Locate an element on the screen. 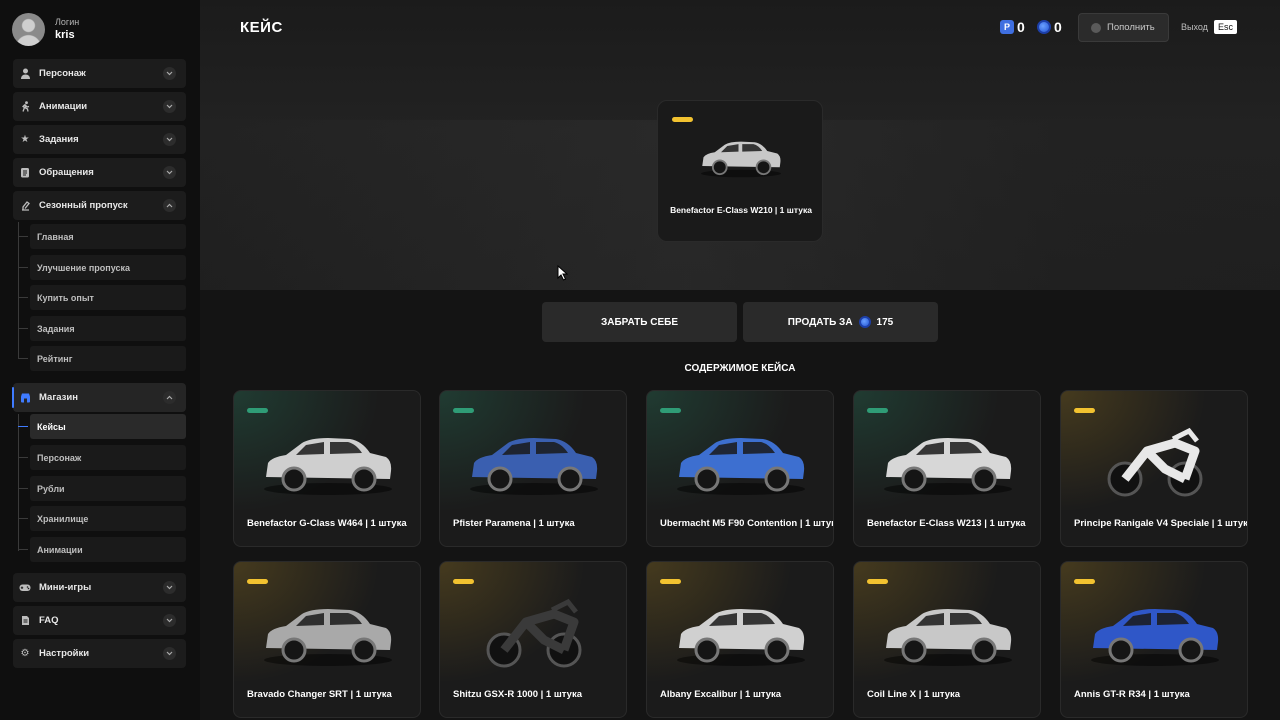 This screenshot has width=1280, height=720. mouse-cursor-icon is located at coordinates (562, 273).